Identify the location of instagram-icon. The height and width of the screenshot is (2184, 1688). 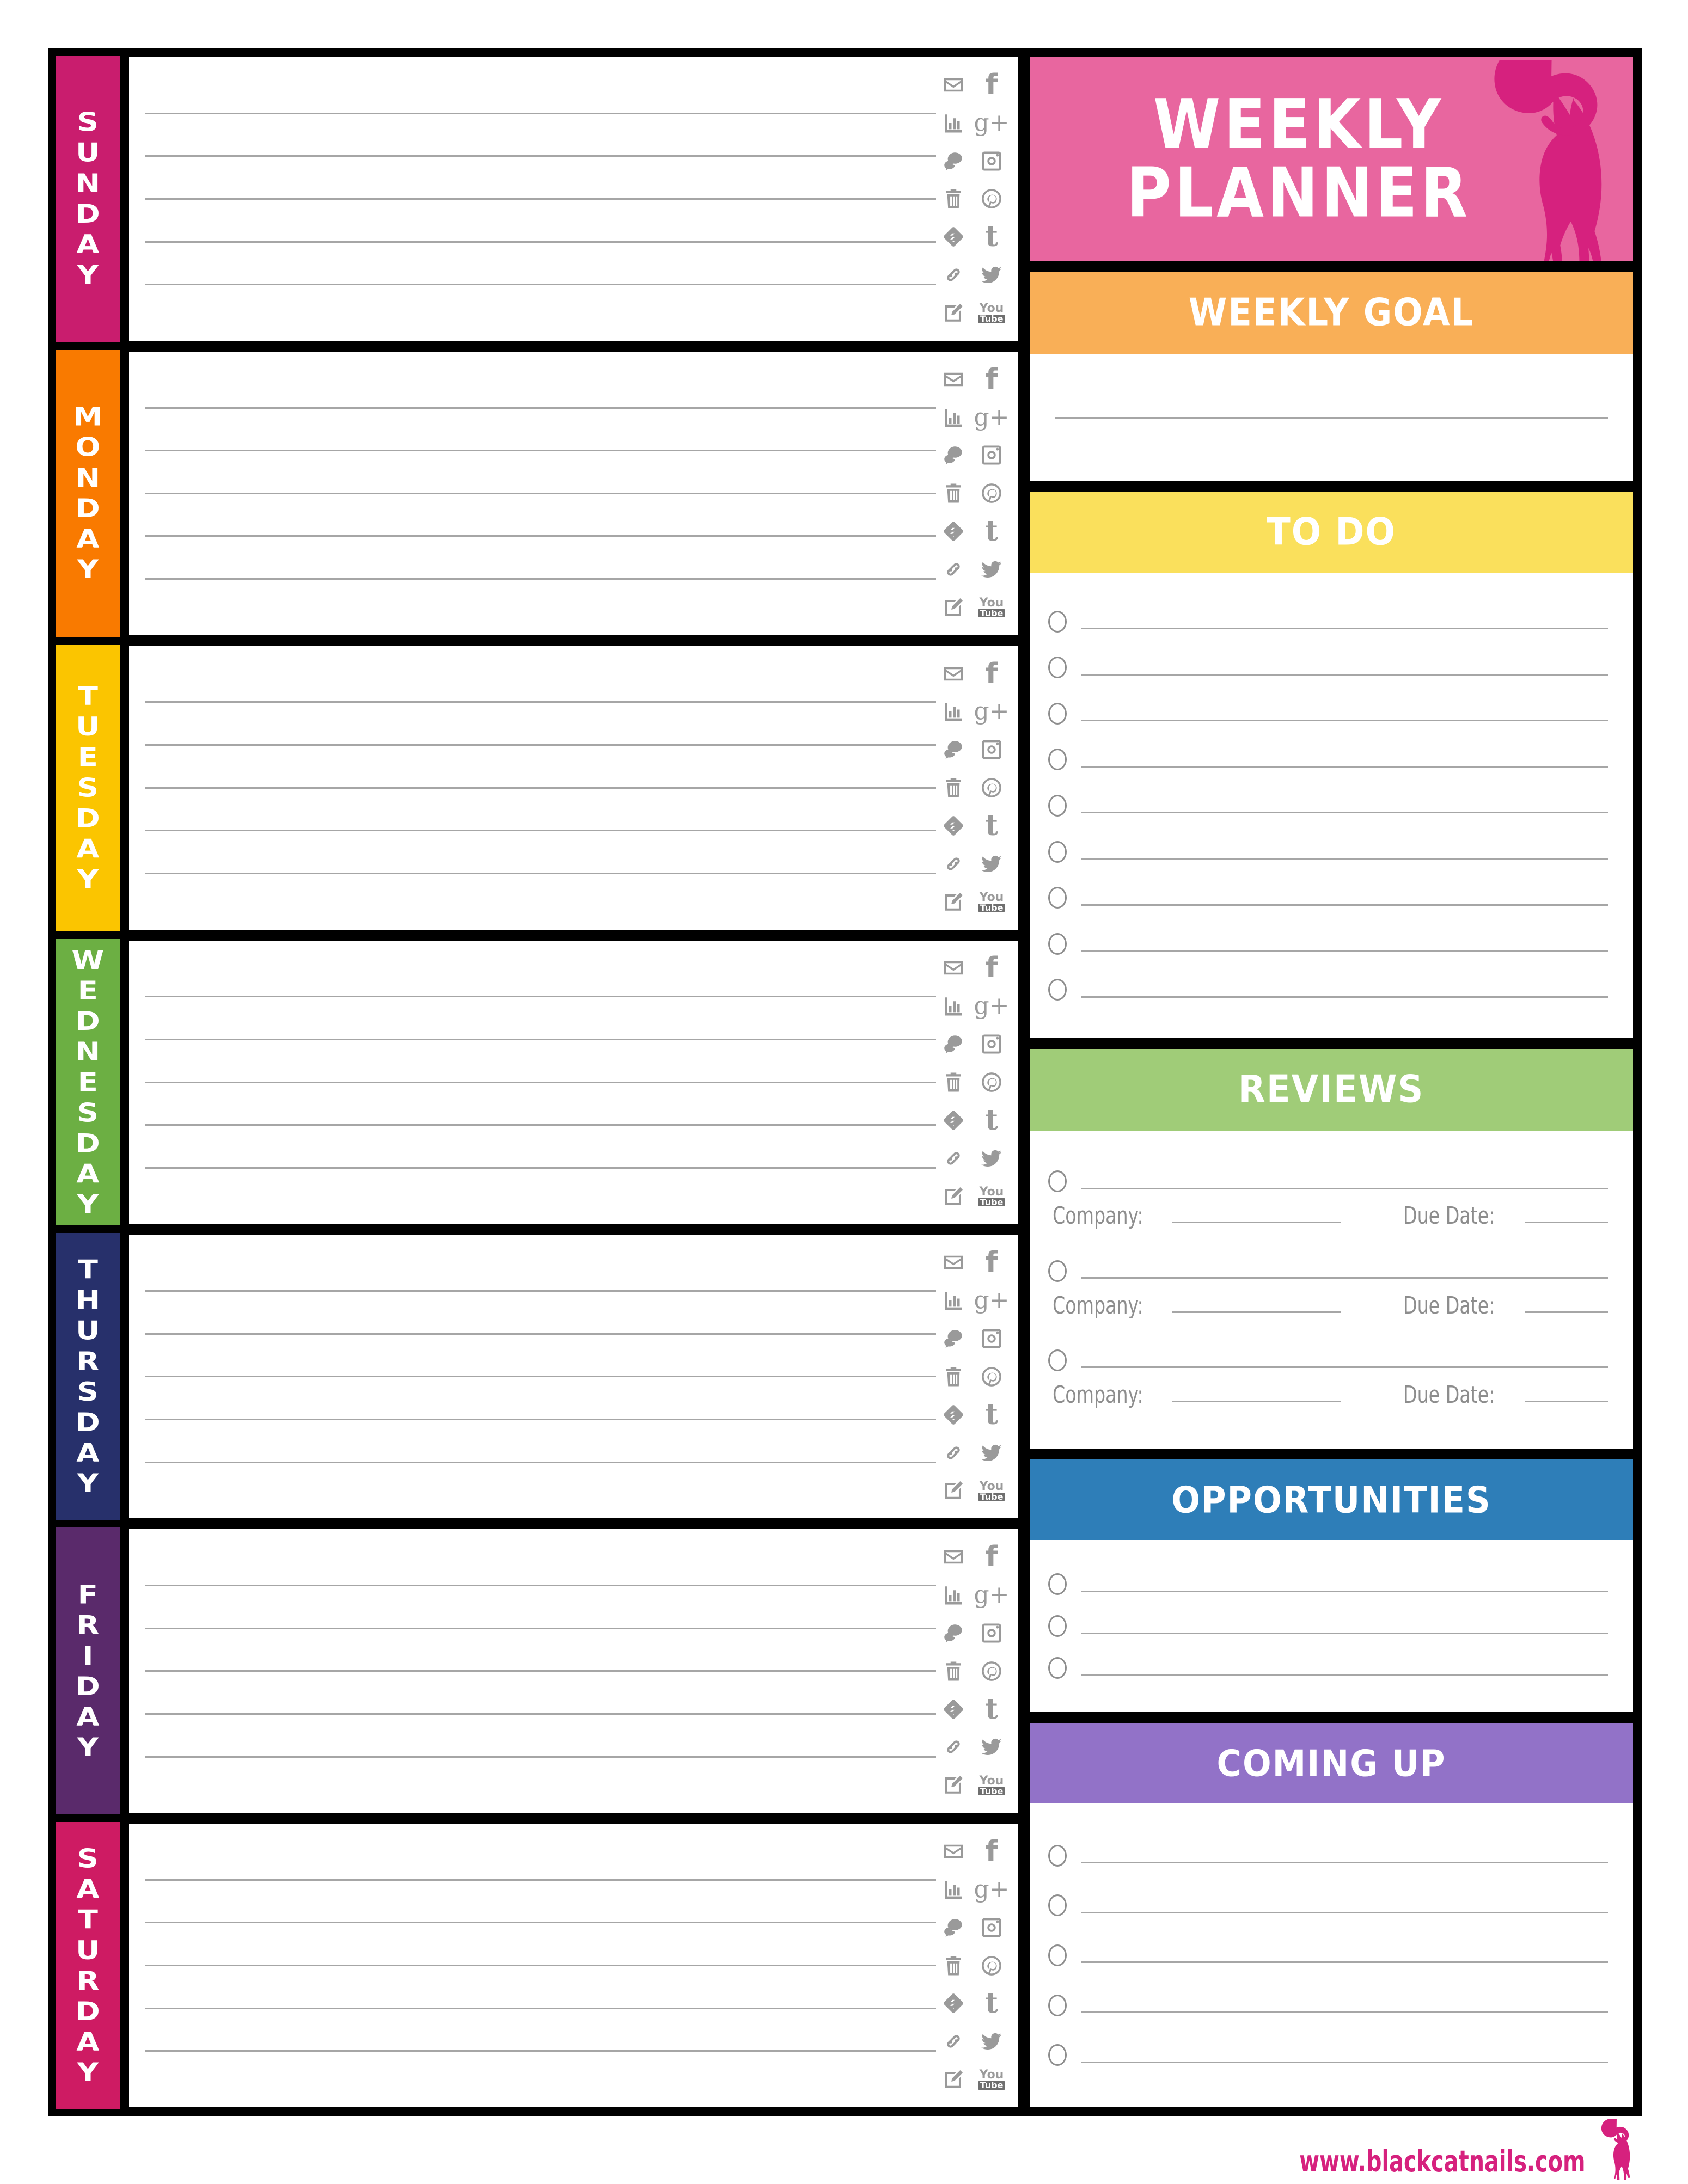
(991, 749).